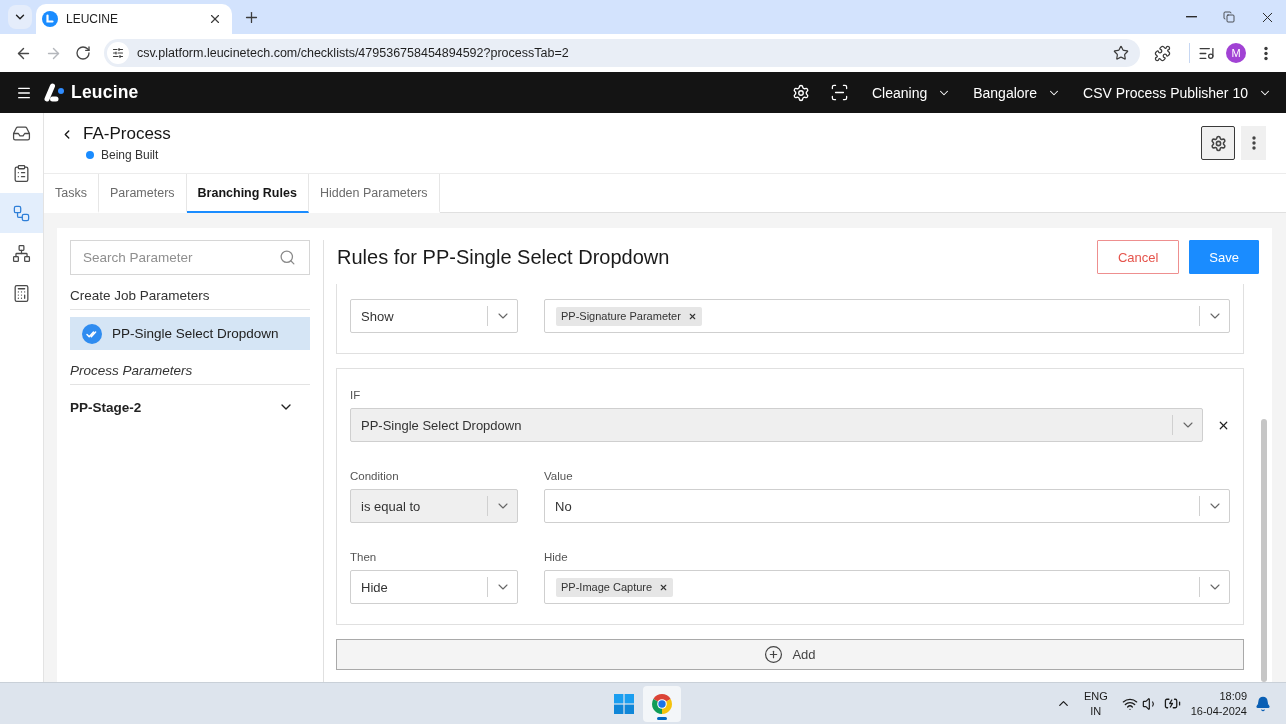 Image resolution: width=1286 pixels, height=724 pixels. Describe the element at coordinates (1177, 92) in the screenshot. I see `header-dropdown: CSV Process Publisher 10` at that location.